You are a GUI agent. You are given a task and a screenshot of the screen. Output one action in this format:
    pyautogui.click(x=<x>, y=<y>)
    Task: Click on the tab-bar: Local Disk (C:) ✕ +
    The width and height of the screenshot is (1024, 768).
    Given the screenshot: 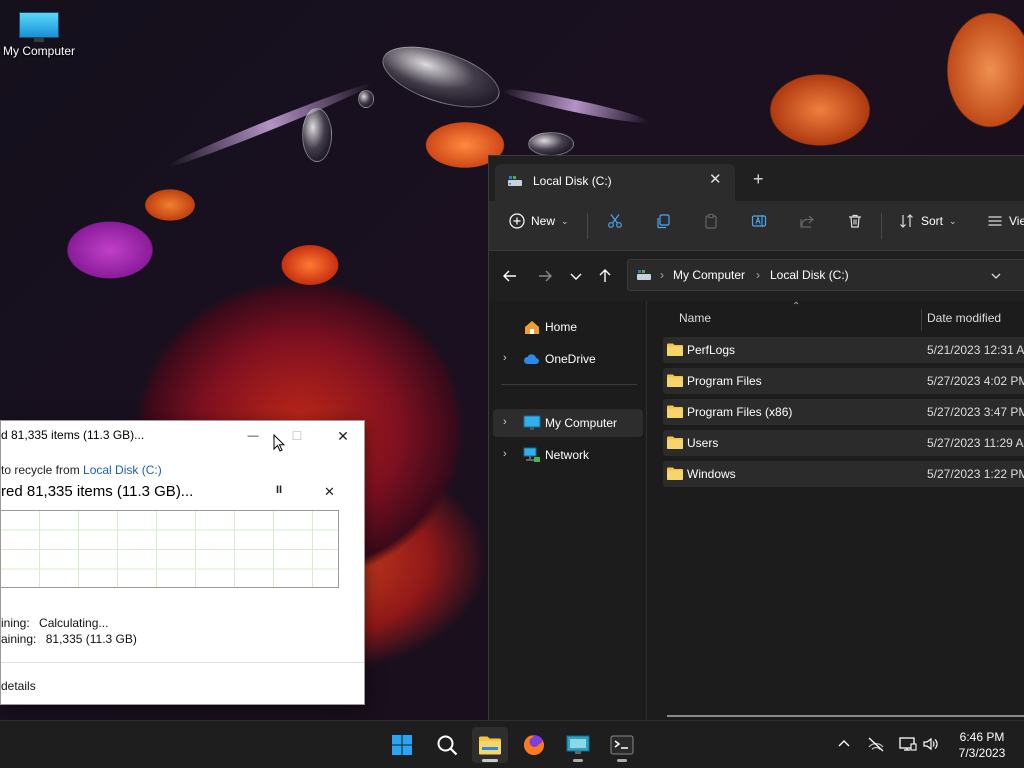 What is the action you would take?
    pyautogui.click(x=756, y=178)
    